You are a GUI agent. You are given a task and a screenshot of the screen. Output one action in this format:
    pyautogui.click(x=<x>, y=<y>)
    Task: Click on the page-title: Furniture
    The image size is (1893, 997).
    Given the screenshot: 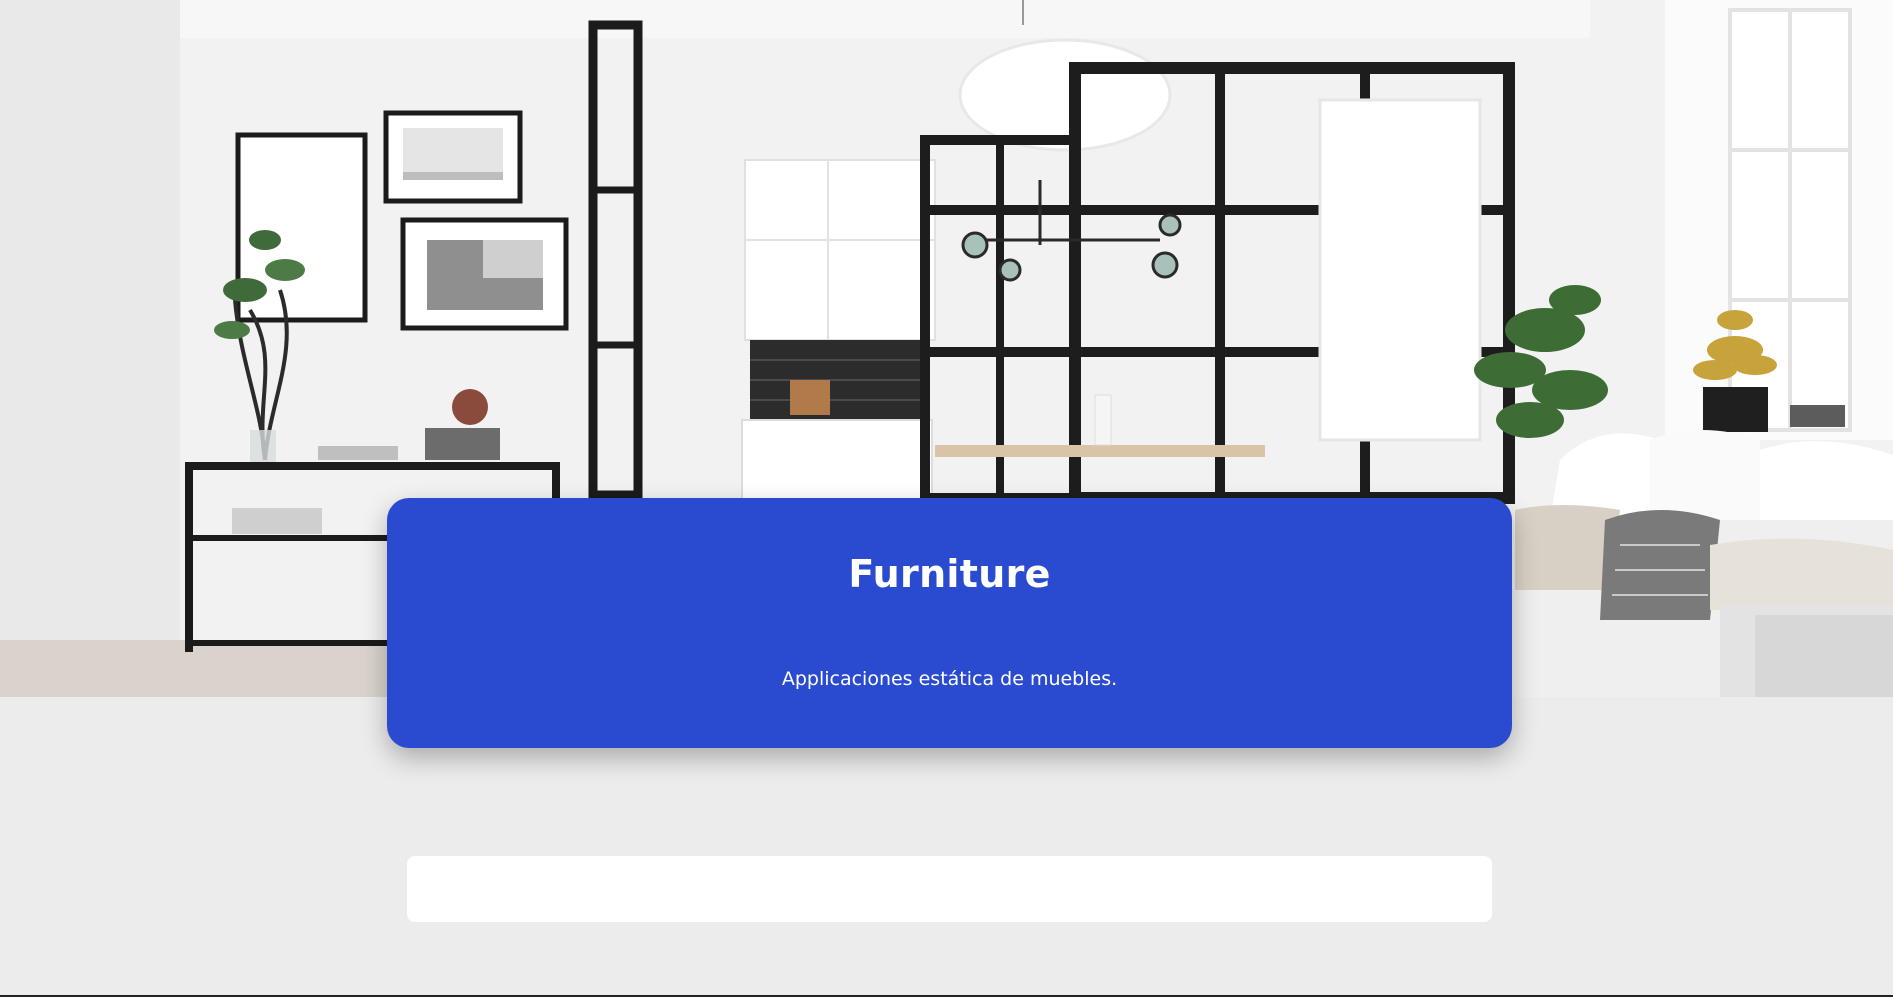 What is the action you would take?
    pyautogui.click(x=949, y=574)
    